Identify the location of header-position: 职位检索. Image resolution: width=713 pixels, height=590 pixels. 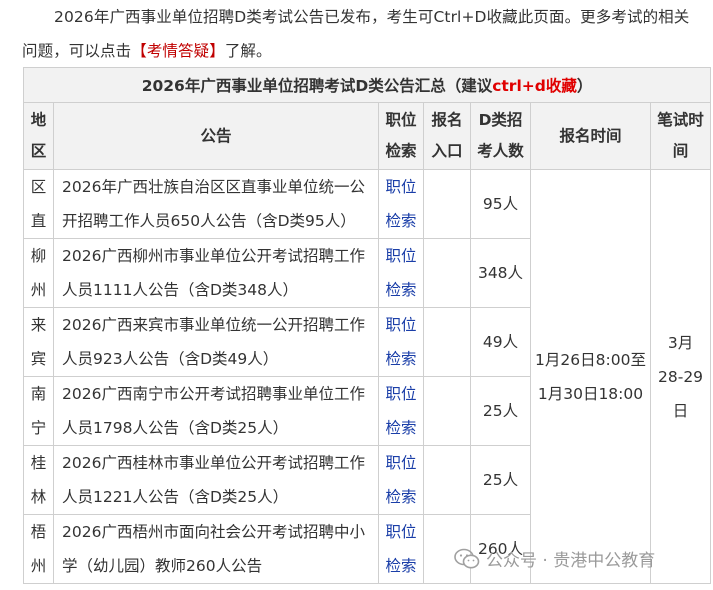
(401, 136).